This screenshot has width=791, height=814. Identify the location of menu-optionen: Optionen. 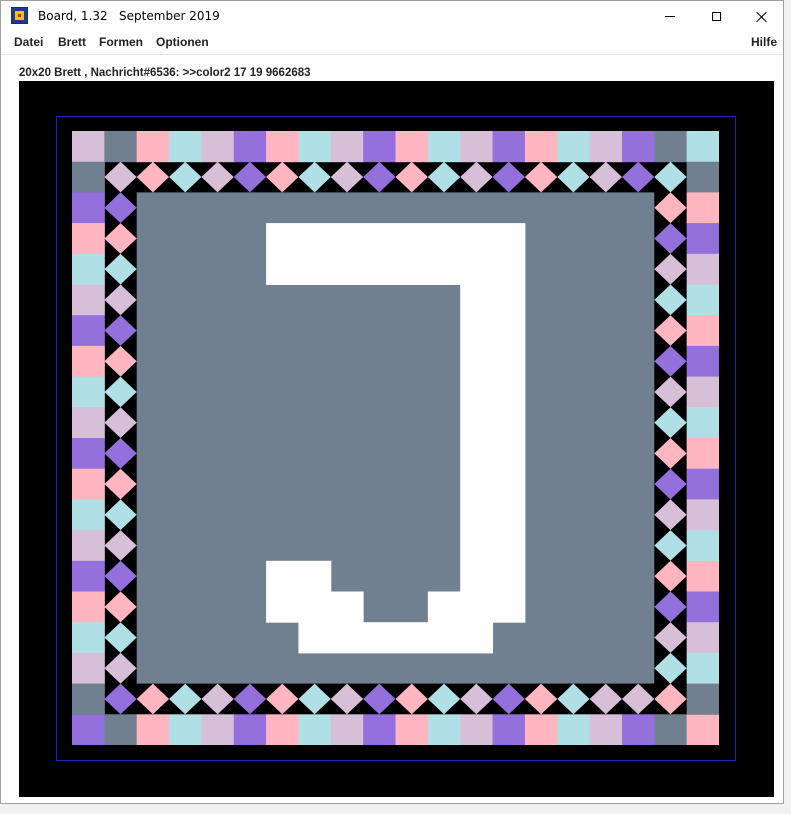
(182, 42).